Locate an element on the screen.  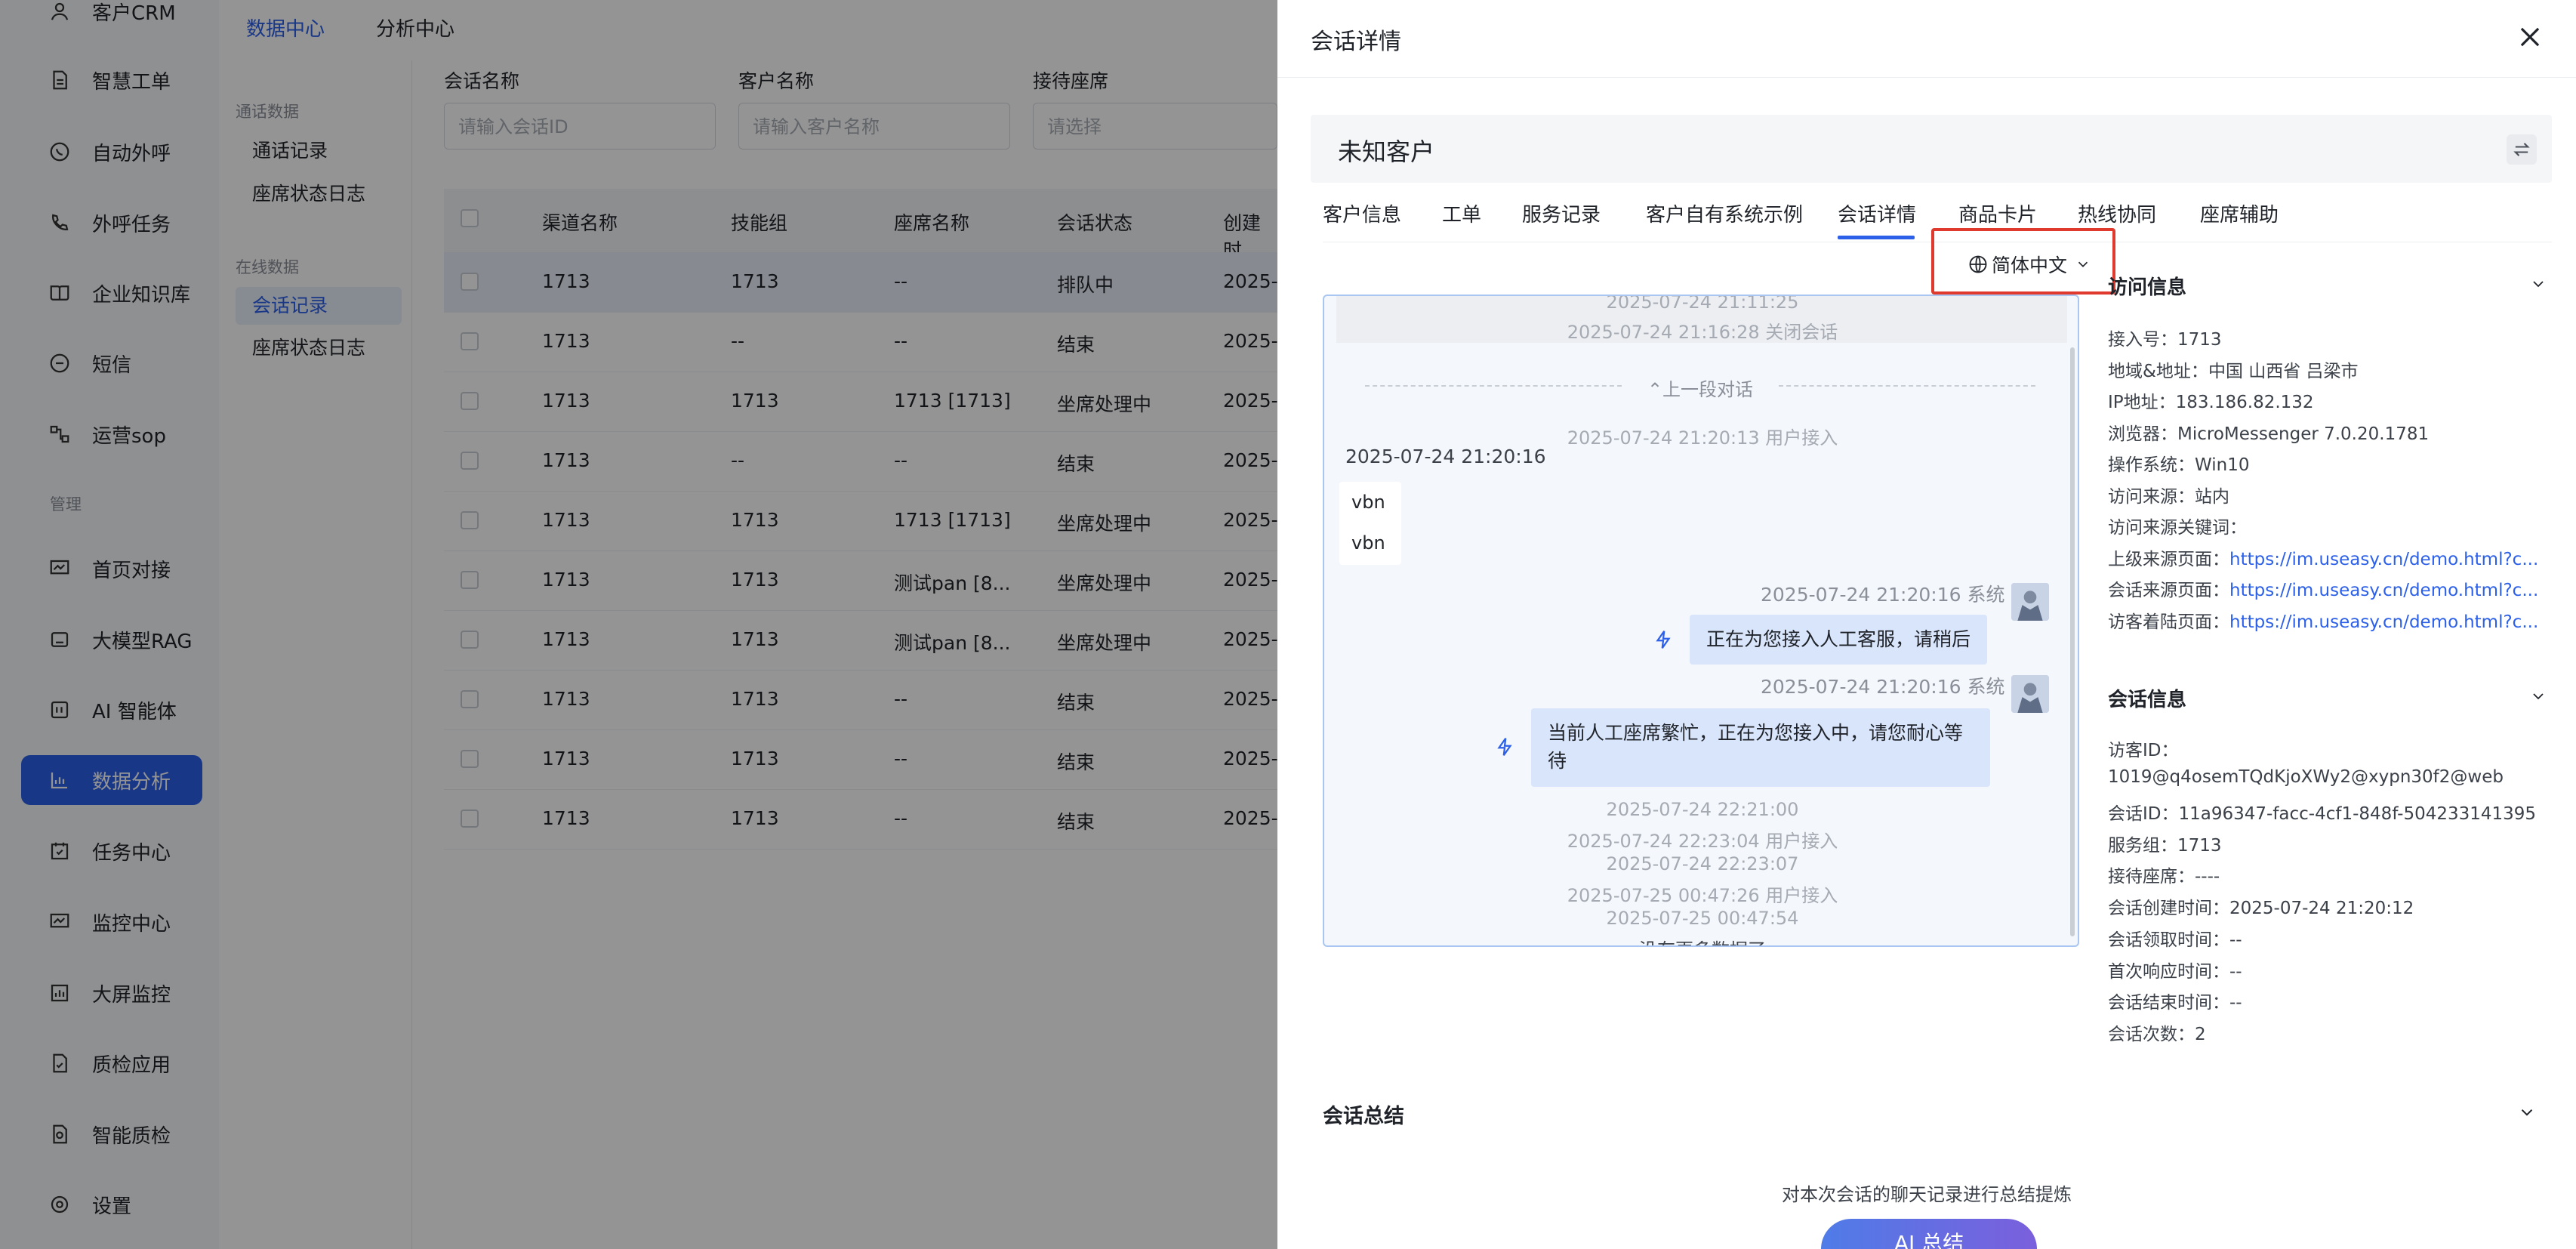
user-message-group: vbn vbn is located at coordinates (1370, 523).